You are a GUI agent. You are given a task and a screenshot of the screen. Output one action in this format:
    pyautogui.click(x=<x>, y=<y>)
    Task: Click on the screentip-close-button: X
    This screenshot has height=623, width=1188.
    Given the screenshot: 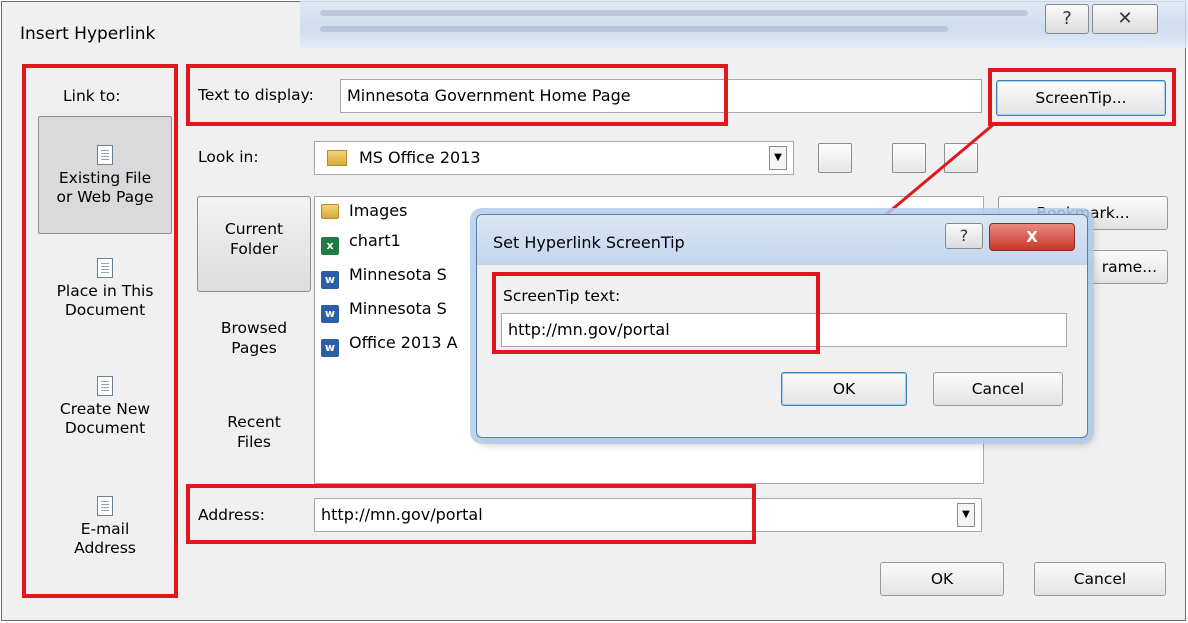 What is the action you would take?
    pyautogui.click(x=1032, y=237)
    